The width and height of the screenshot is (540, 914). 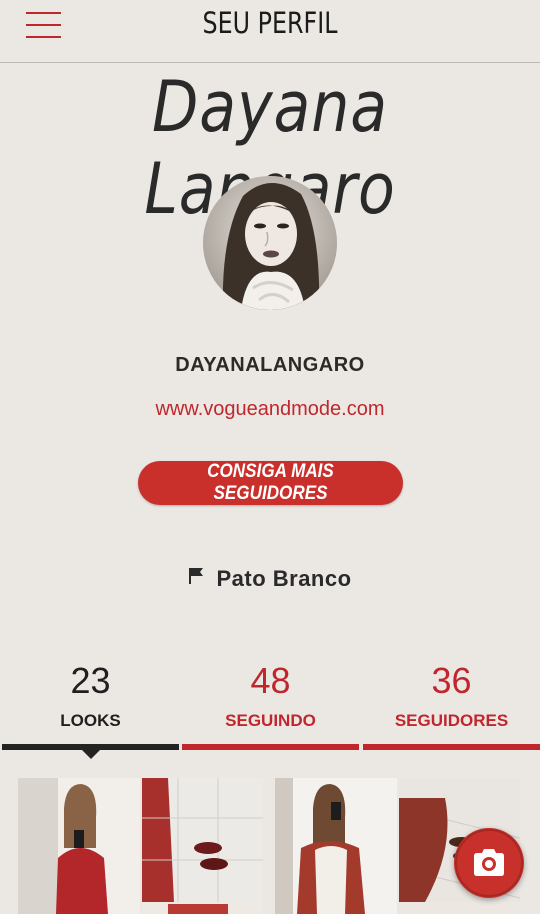 I want to click on username: DAYANALANGARO, so click(x=270, y=365).